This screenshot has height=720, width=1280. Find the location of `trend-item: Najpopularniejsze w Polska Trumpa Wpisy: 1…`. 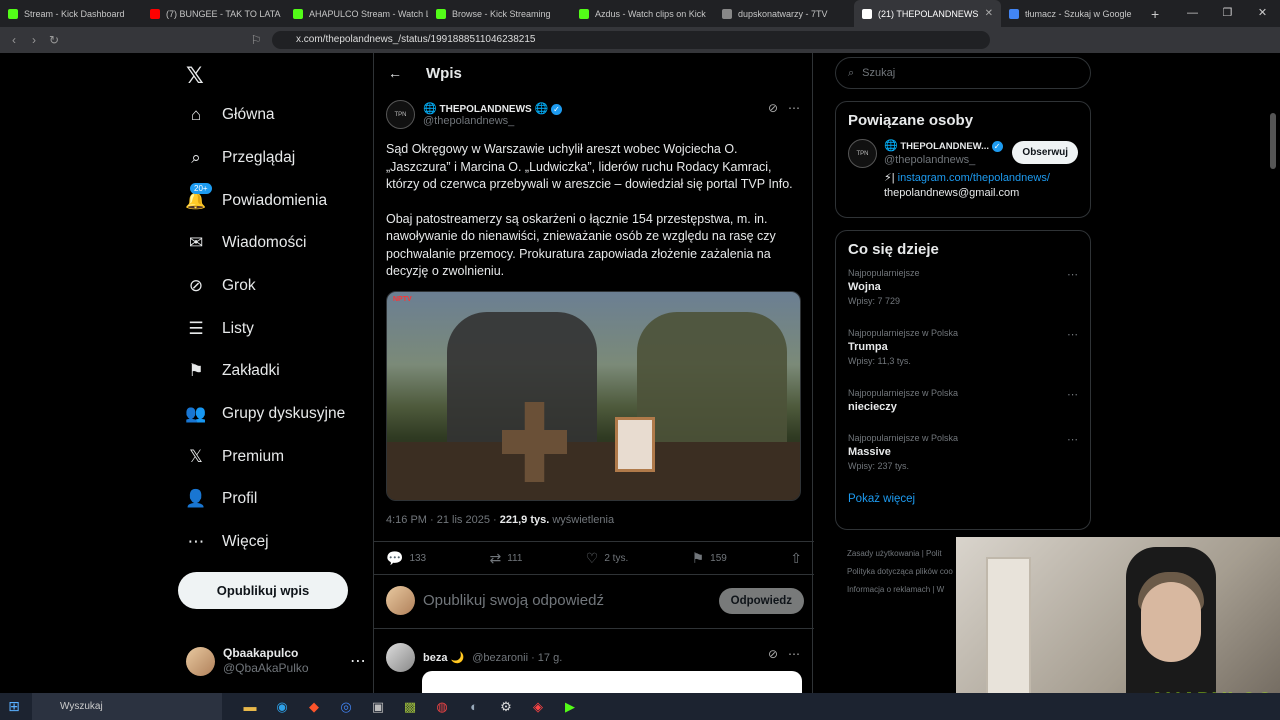

trend-item: Najpopularniejsze w Polska Trumpa Wpisy: 1… is located at coordinates (963, 358).